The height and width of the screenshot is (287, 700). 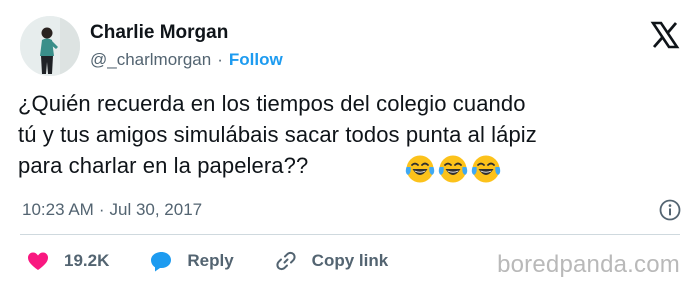 I want to click on author-display-name: Charlie Morgan, so click(x=186, y=33).